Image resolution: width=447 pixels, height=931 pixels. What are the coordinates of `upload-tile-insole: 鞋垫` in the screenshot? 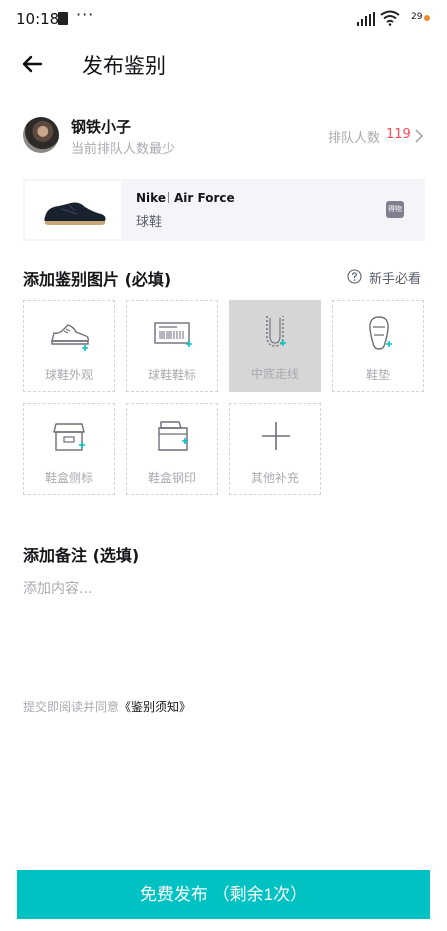 It's located at (378, 346).